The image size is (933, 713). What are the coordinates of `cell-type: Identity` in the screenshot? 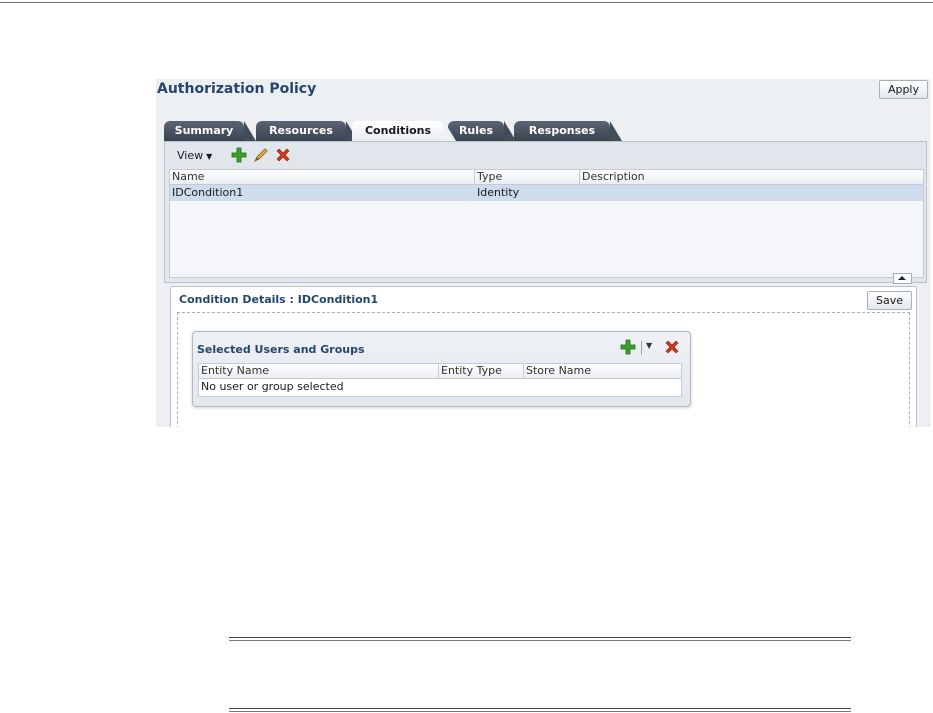 It's located at (498, 192).